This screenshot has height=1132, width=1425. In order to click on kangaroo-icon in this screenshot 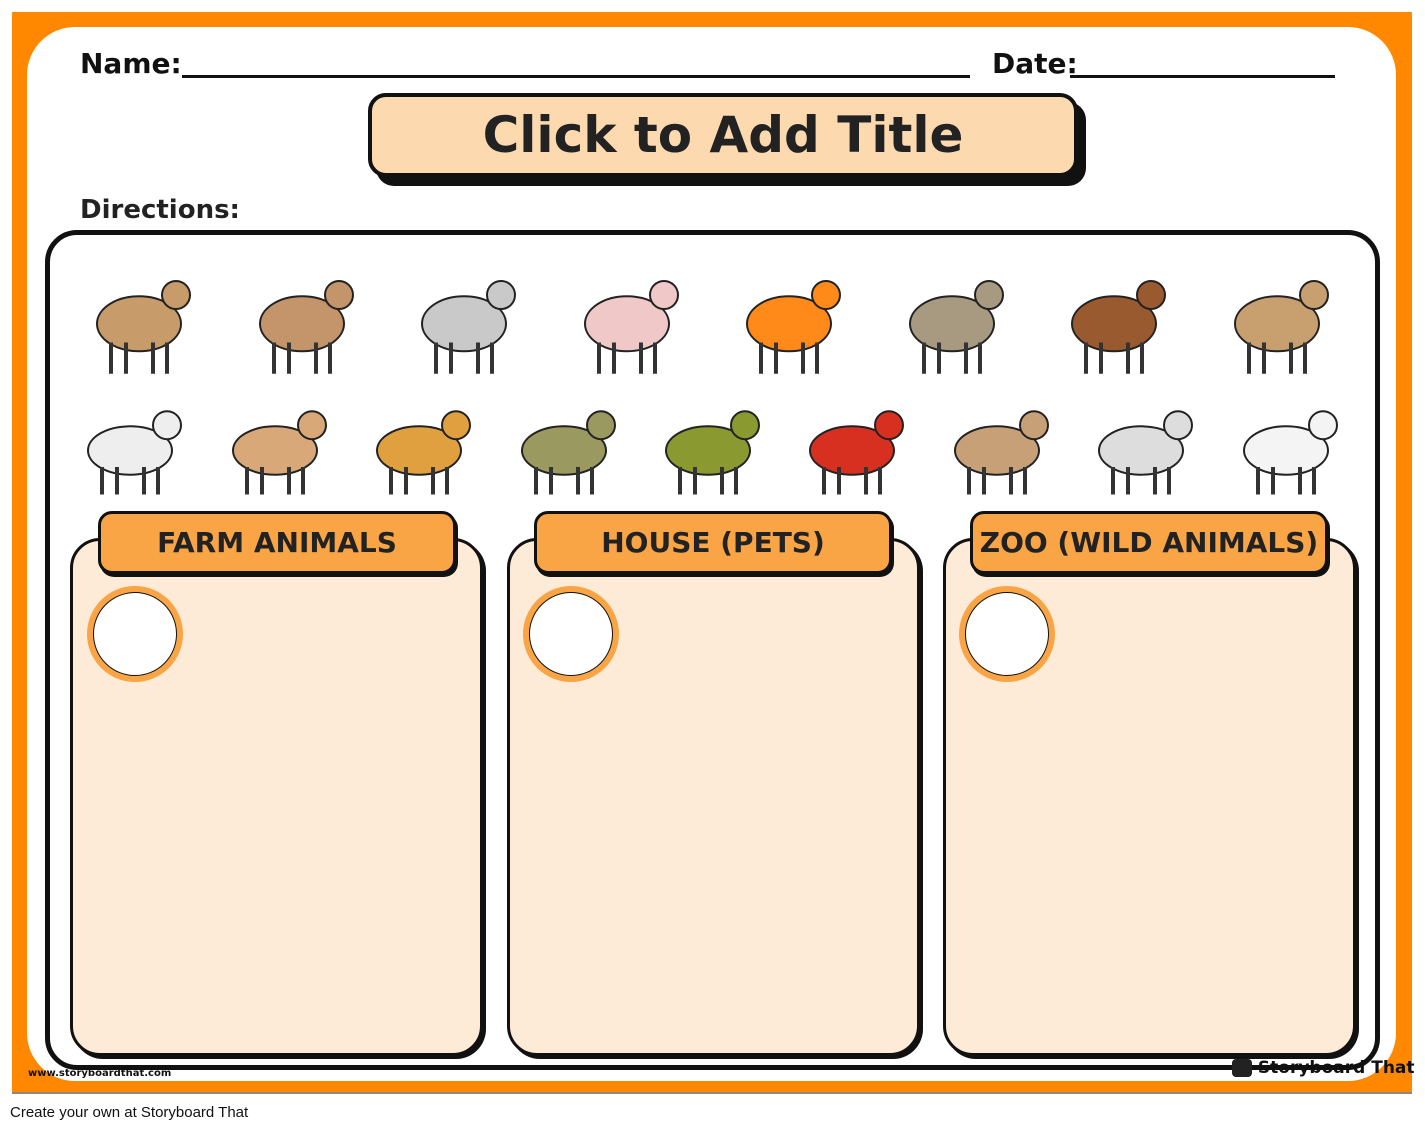, I will do `click(999, 445)`.